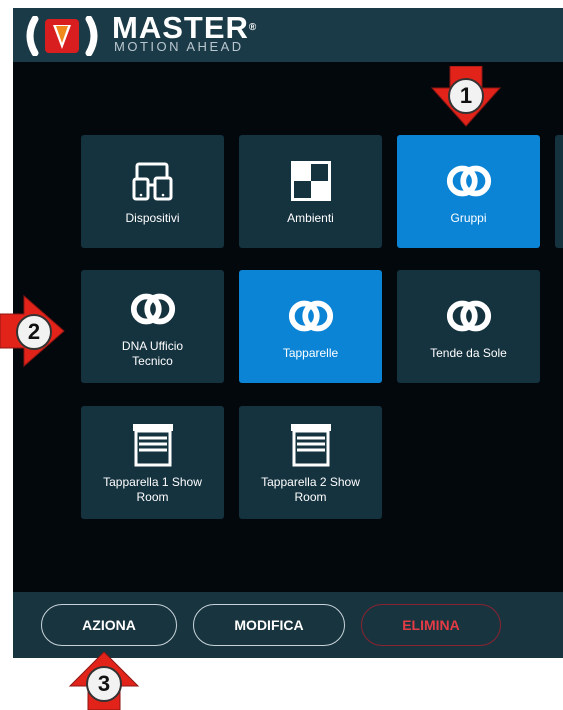  I want to click on tile-tapparella-1-show-room: Tapparella 1 Show Room, so click(152, 462).